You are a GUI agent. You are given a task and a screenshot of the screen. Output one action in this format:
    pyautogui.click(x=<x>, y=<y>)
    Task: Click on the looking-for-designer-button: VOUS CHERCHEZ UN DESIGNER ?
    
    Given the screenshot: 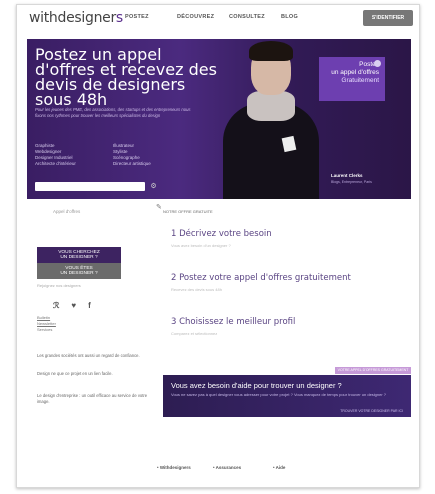 What is the action you would take?
    pyautogui.click(x=79, y=255)
    